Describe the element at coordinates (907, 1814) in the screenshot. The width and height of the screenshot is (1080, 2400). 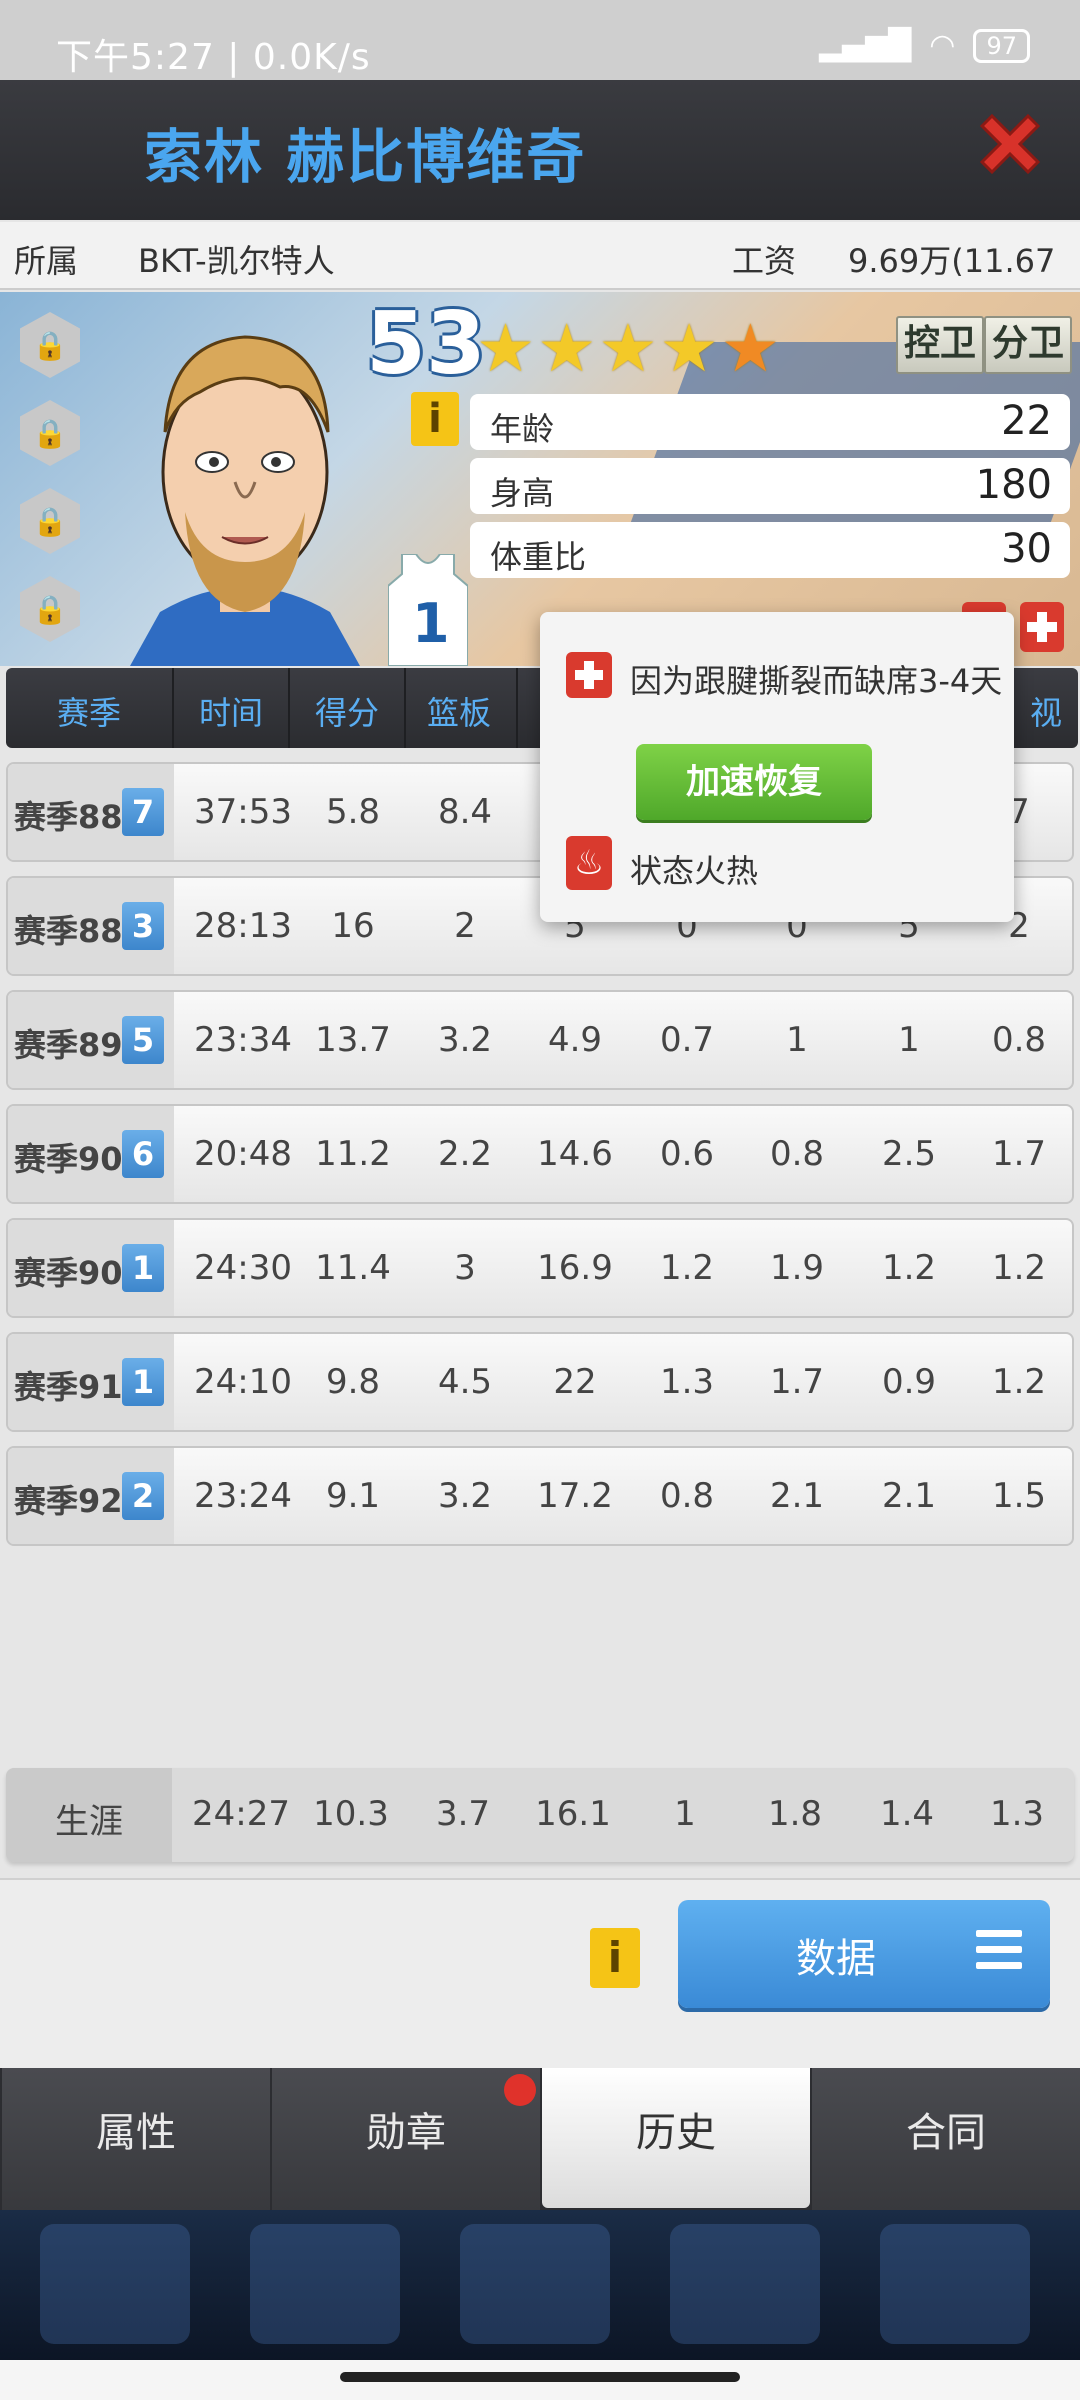
I see `career-cell: 1.4` at that location.